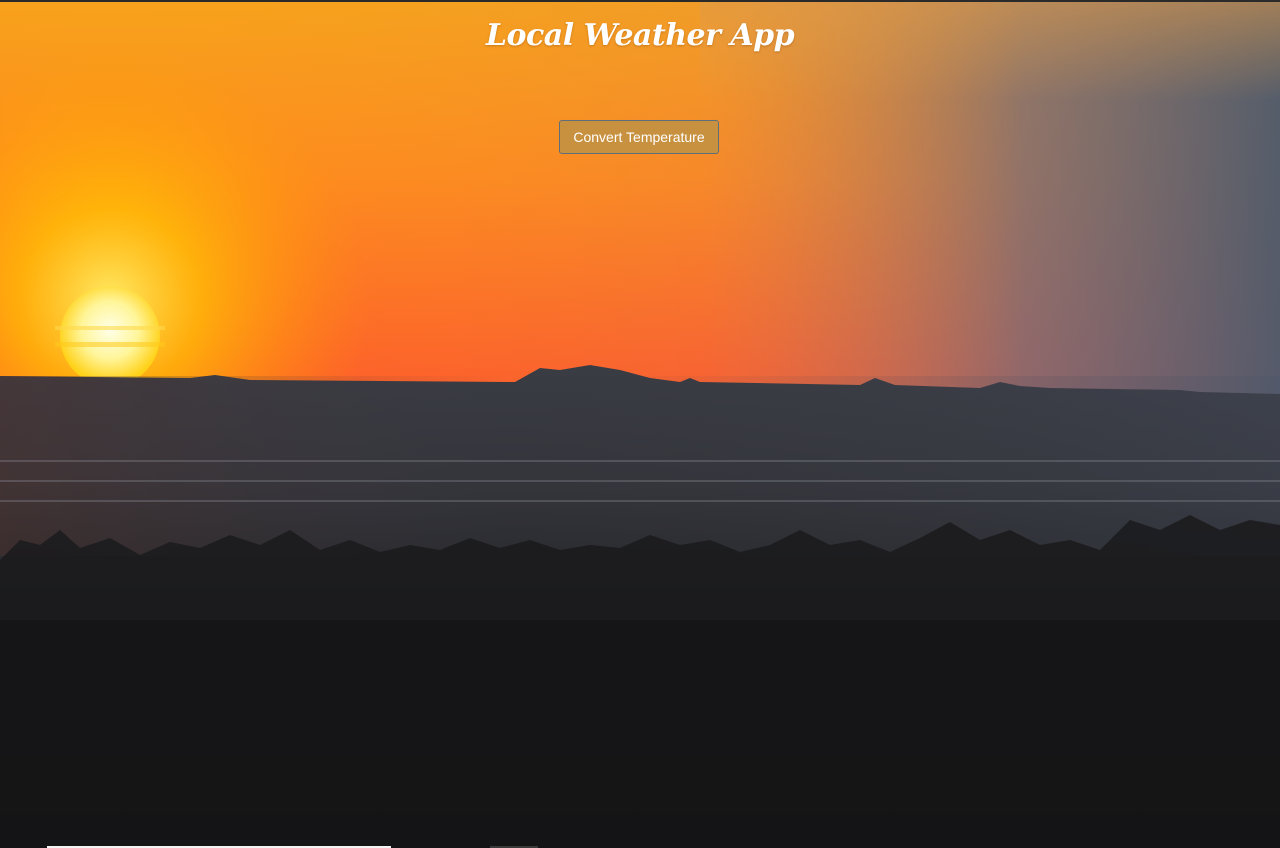 Image resolution: width=1280 pixels, height=848 pixels. What do you see at coordinates (639, 137) in the screenshot?
I see `convert-temperature-button: Convert Temperature` at bounding box center [639, 137].